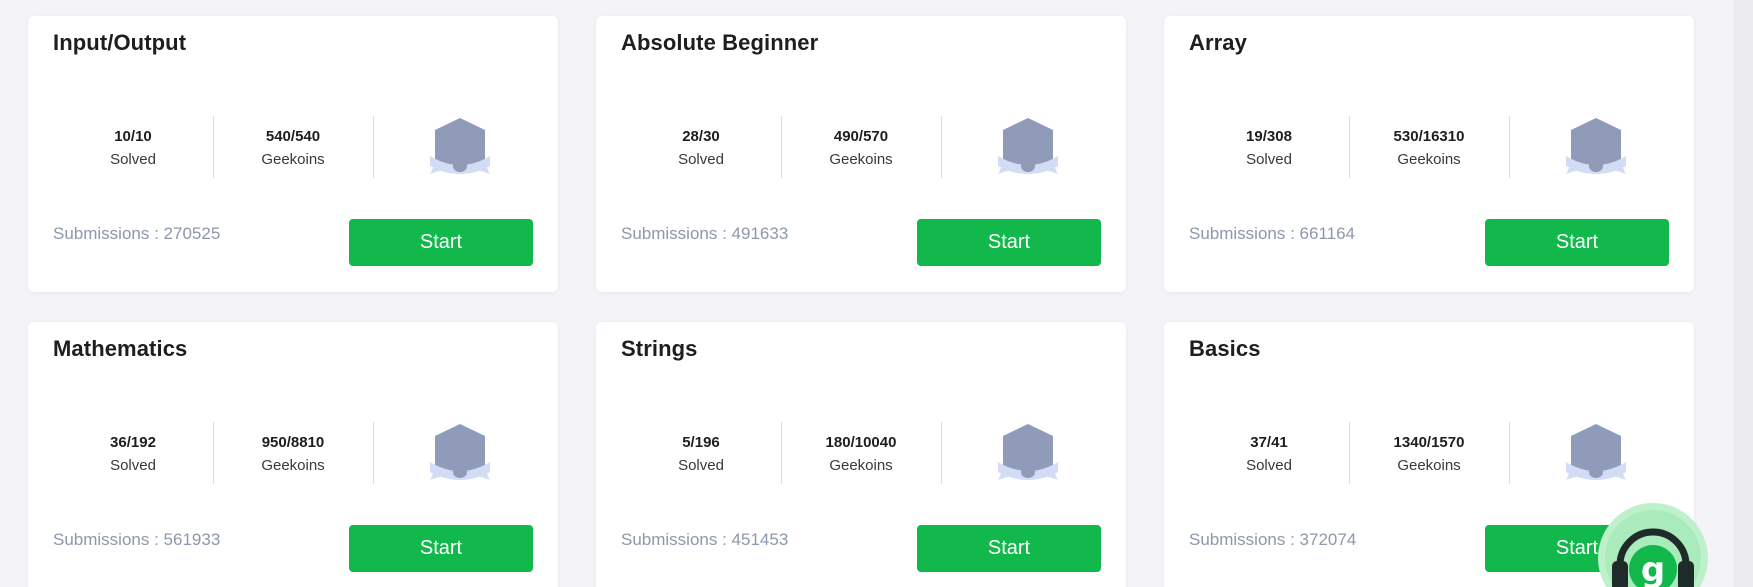  Describe the element at coordinates (701, 136) in the screenshot. I see `solved-value: 28/30` at that location.